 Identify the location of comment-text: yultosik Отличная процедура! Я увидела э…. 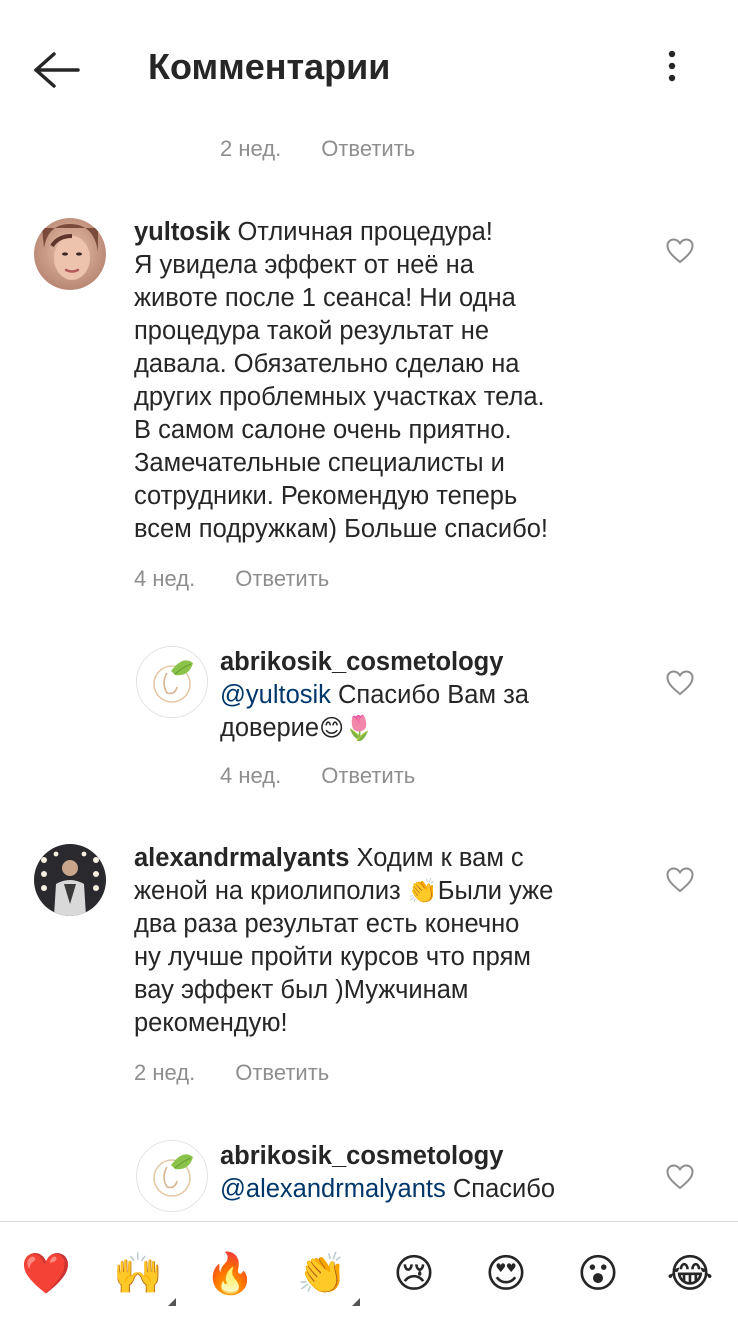
(341, 381).